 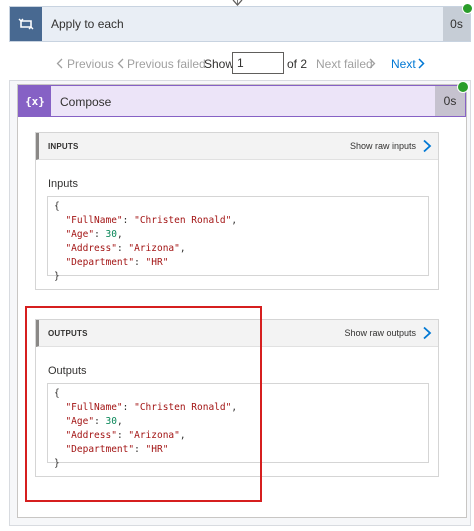 I want to click on next-button: Next, so click(x=403, y=64).